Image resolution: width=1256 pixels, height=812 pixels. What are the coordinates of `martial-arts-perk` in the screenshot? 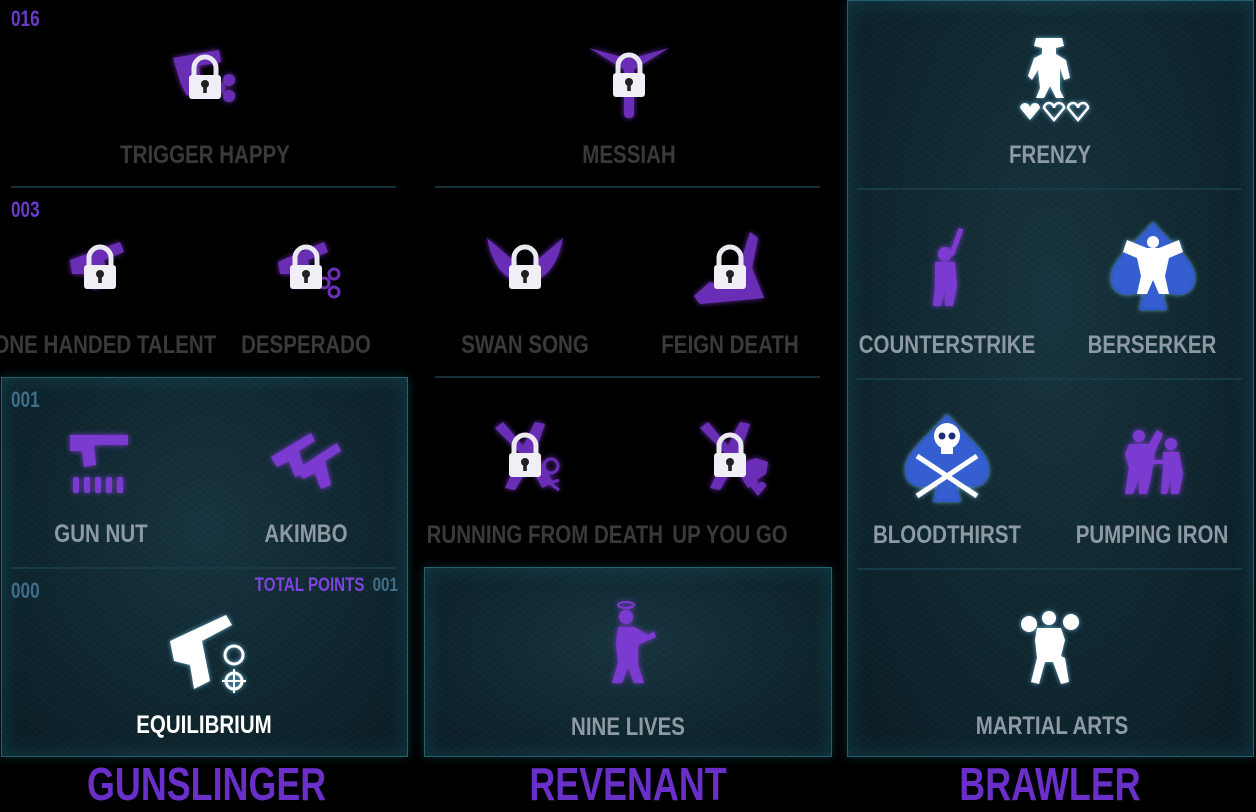 It's located at (1051, 646).